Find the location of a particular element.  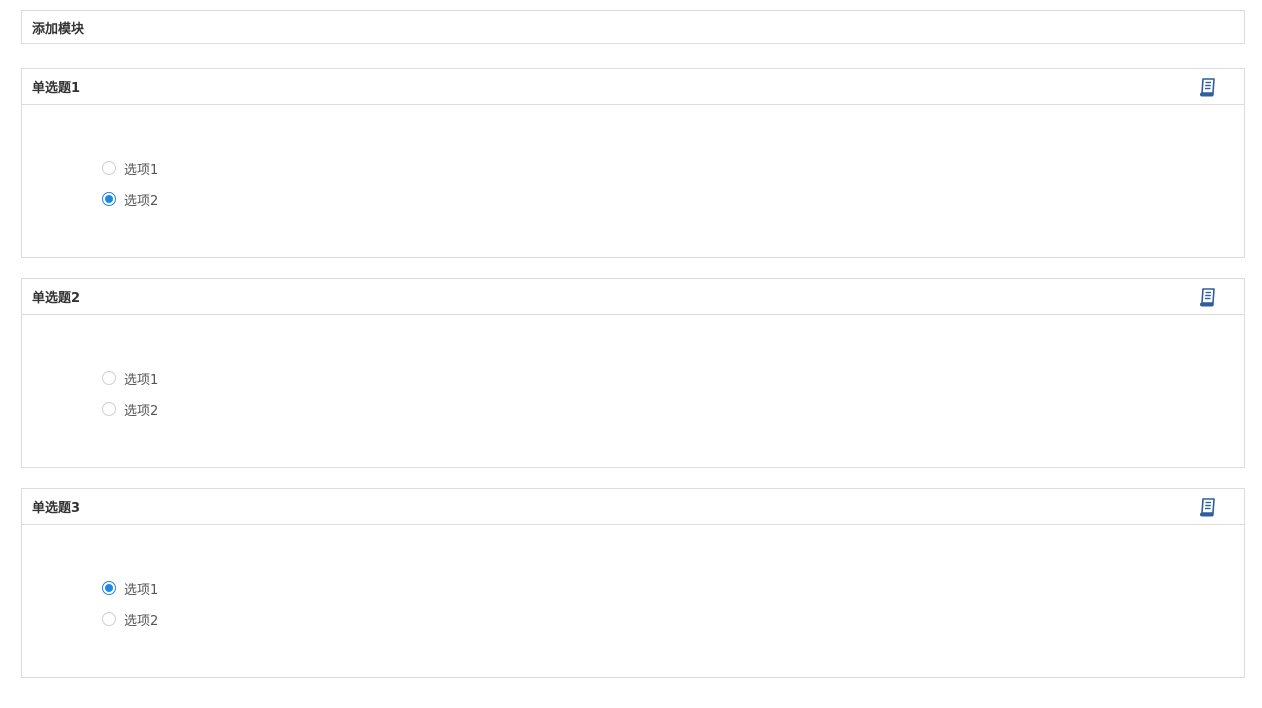

panel-header: 单选题2 is located at coordinates (633, 297).